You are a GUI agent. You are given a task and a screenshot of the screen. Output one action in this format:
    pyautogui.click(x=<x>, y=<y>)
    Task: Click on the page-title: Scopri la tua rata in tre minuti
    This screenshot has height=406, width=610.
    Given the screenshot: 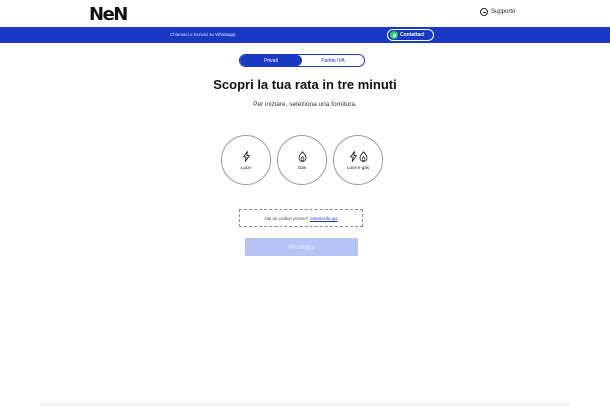 What is the action you would take?
    pyautogui.click(x=305, y=84)
    